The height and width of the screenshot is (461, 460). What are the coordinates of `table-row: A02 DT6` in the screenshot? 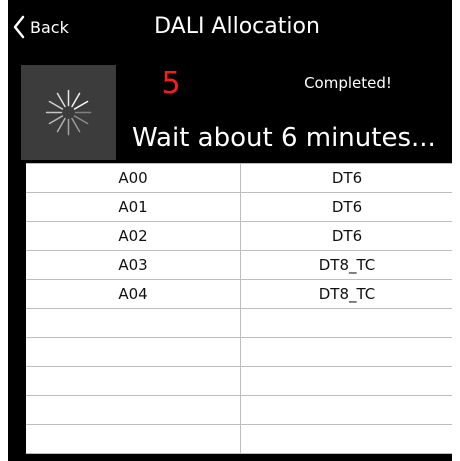 It's located at (239, 236).